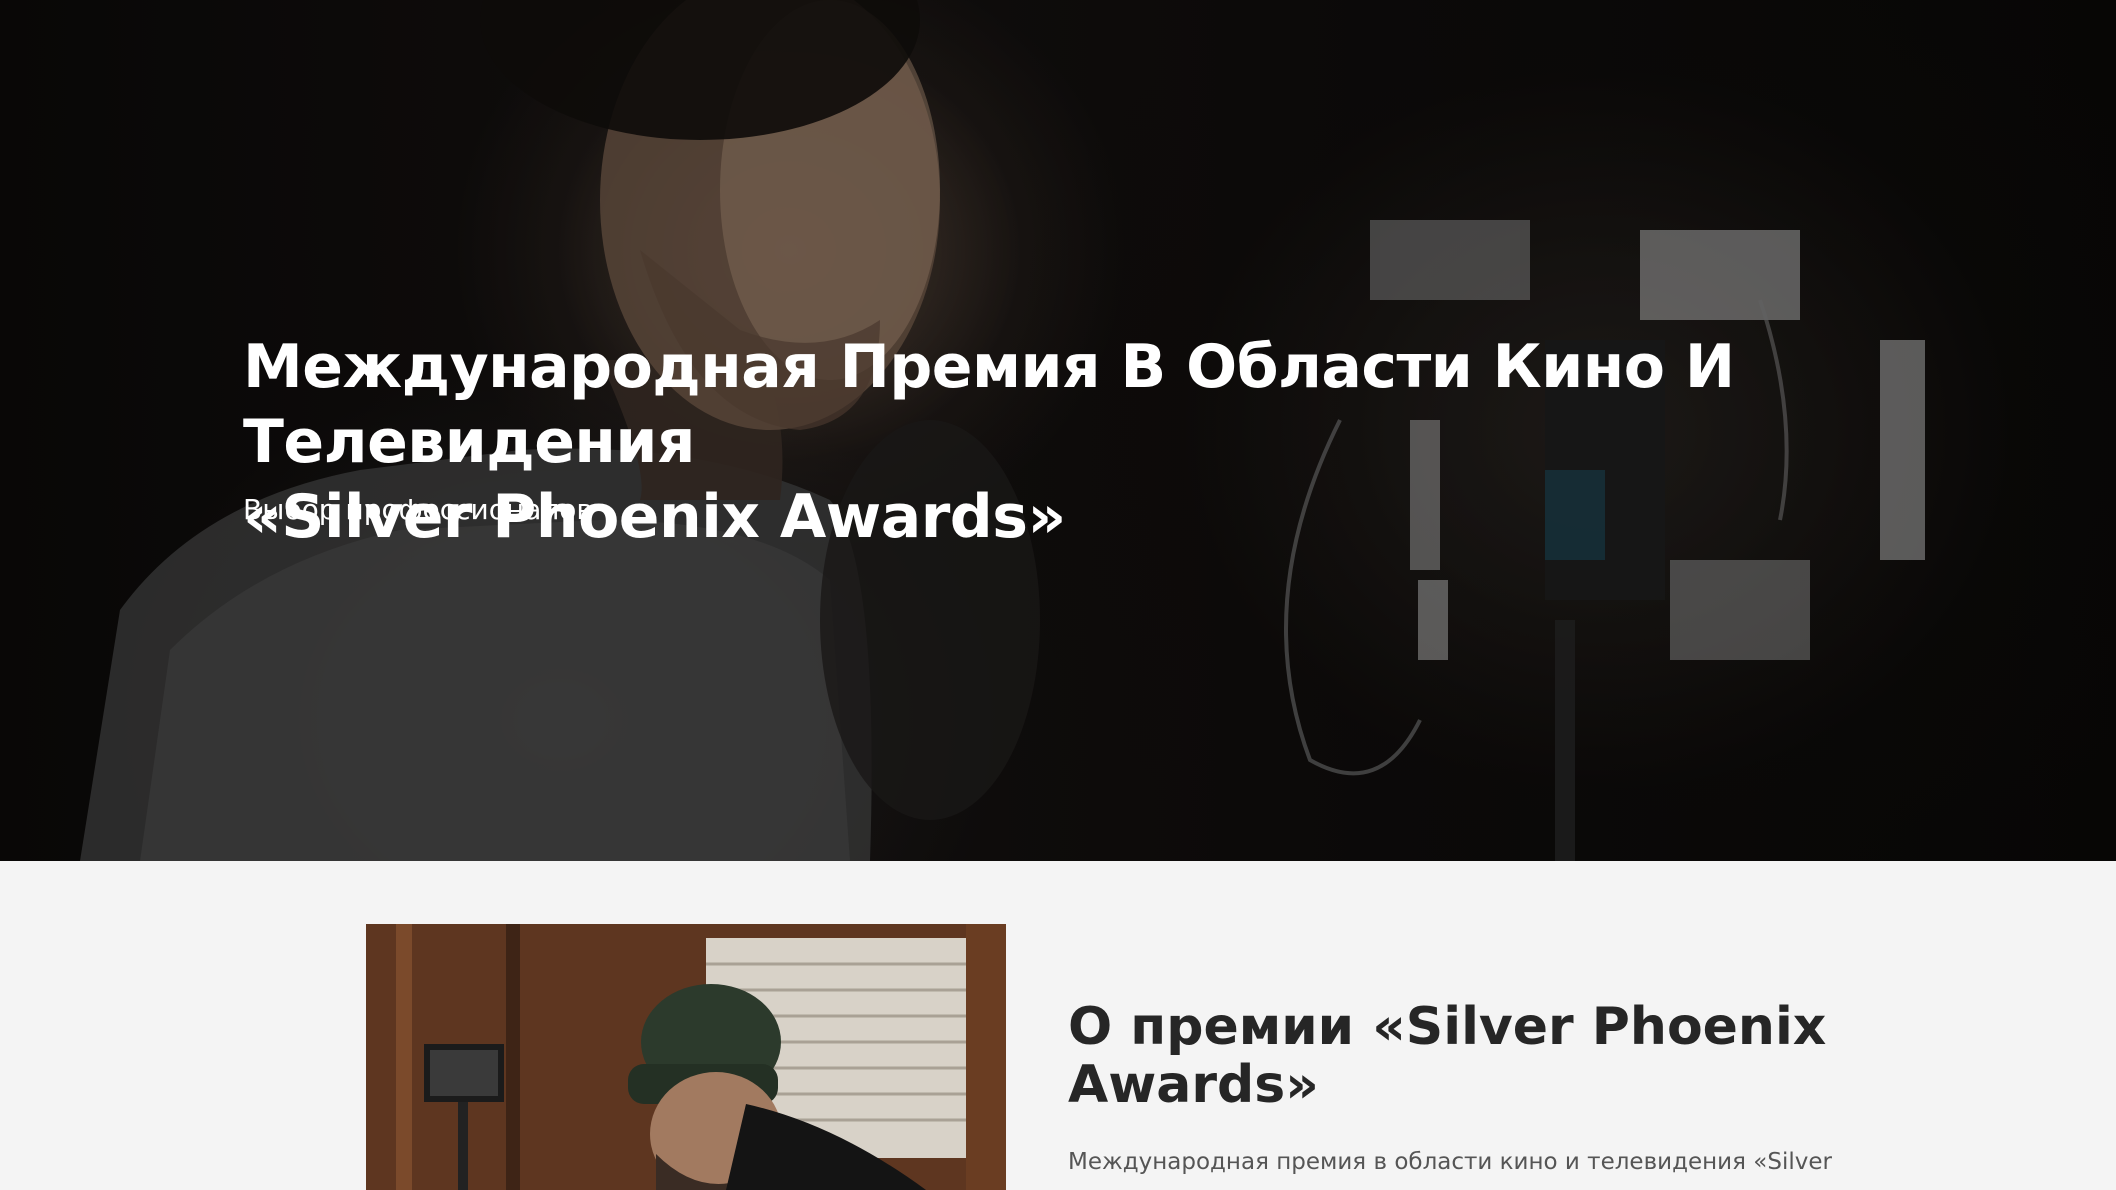 This screenshot has width=2116, height=1190. I want to click on hero-subtitle: Выбор профессионалов, so click(418, 509).